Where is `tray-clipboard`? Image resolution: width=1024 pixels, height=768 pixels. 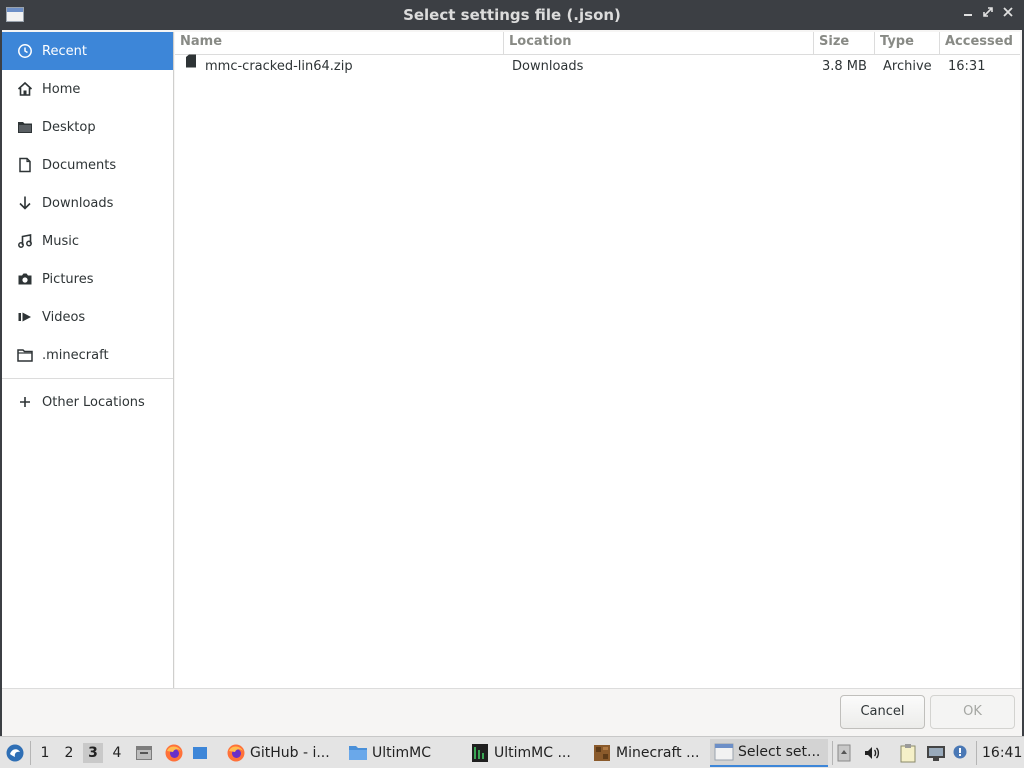
tray-clipboard is located at coordinates (908, 753).